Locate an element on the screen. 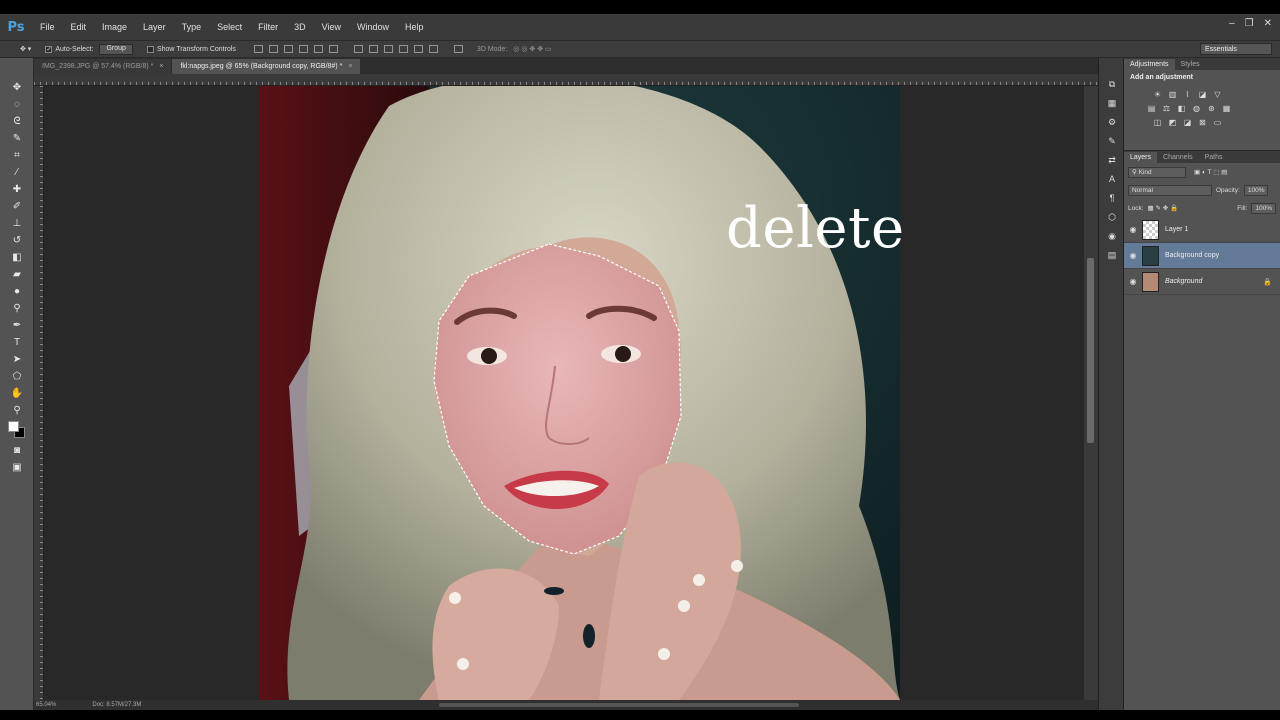 This screenshot has height=720, width=1280. move-tool-preset: ✥ ▾ is located at coordinates (25, 49).